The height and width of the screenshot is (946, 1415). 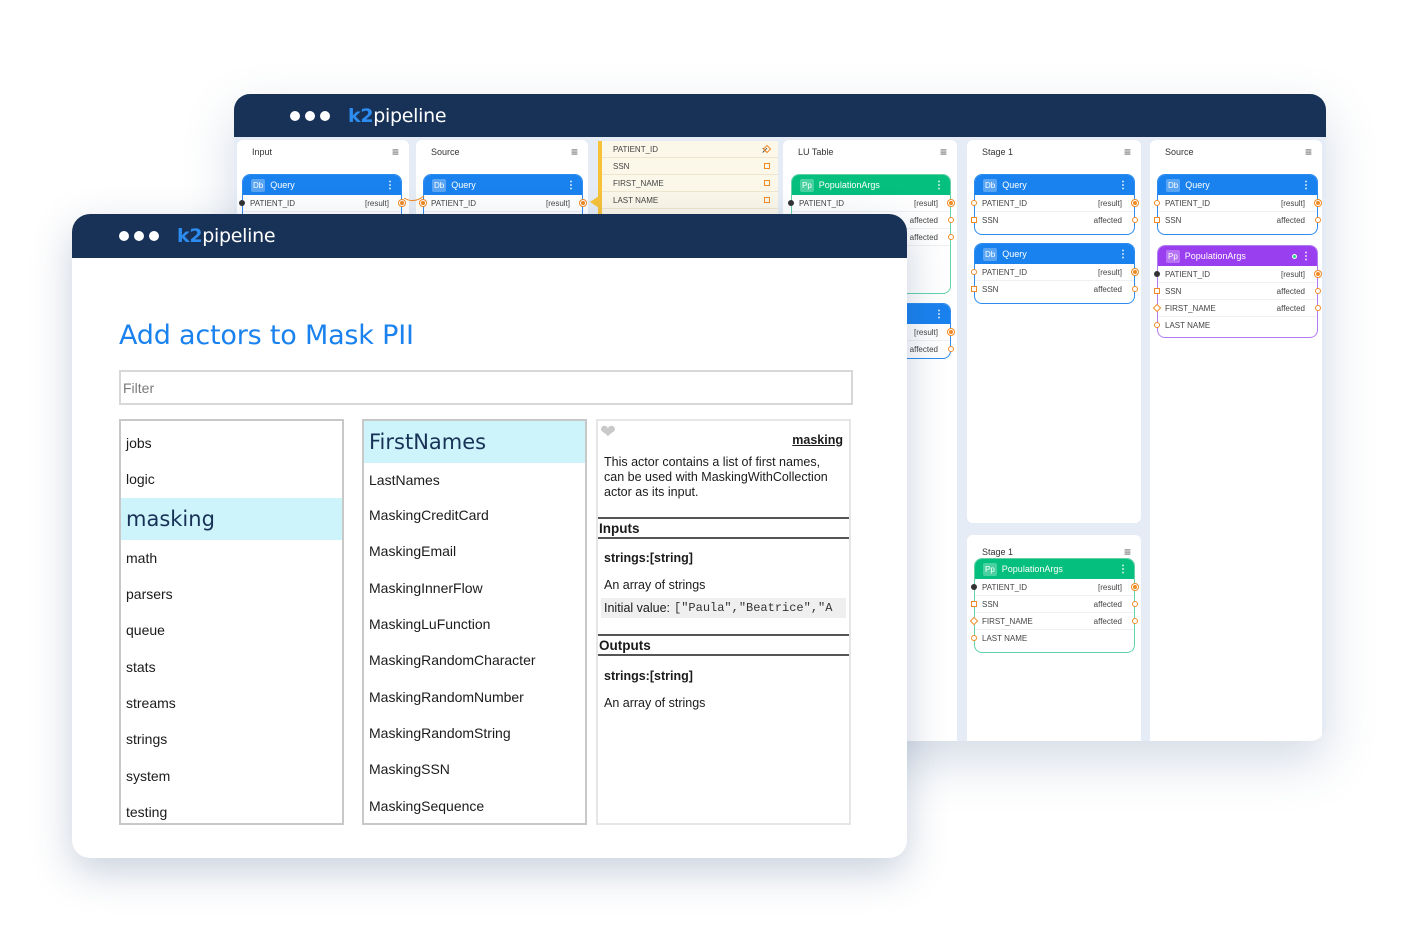 What do you see at coordinates (690, 166) in the screenshot?
I see `inspector-field: SSN` at bounding box center [690, 166].